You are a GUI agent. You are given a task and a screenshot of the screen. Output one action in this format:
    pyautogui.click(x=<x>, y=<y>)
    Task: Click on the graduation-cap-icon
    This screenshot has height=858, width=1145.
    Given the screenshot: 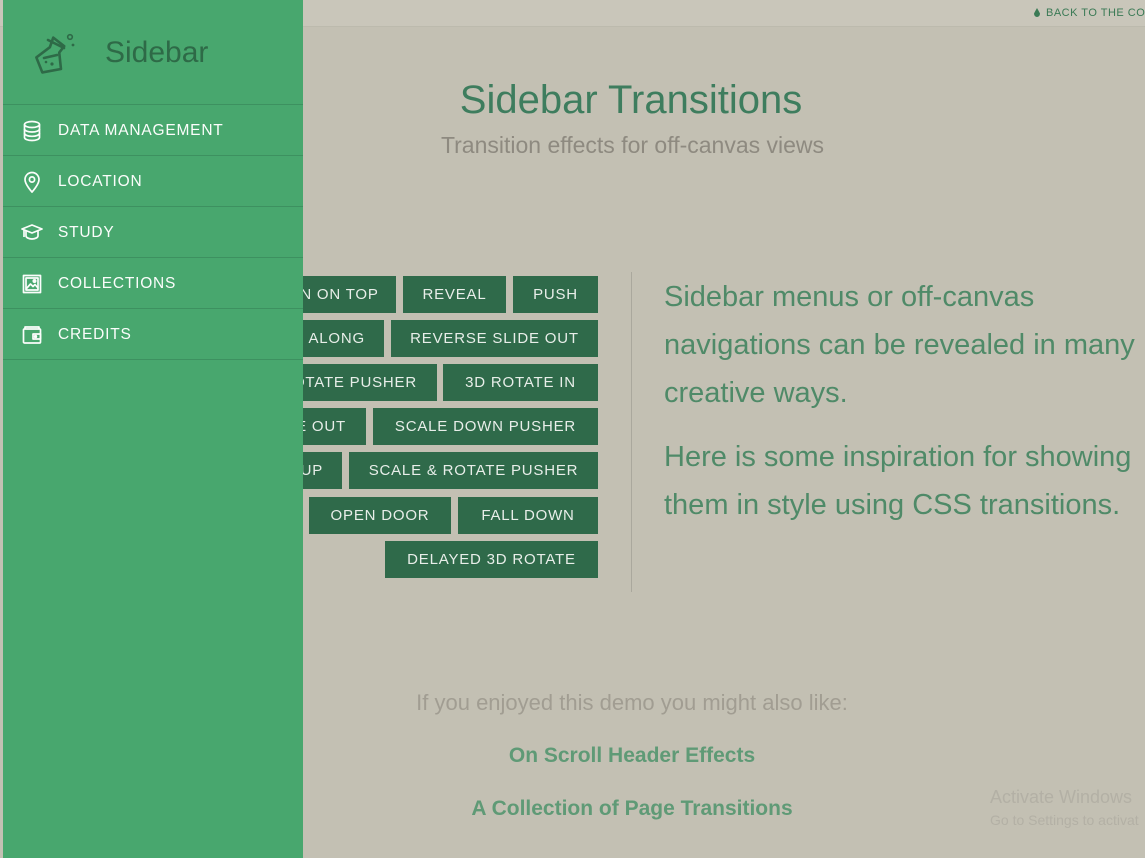 What is the action you would take?
    pyautogui.click(x=32, y=232)
    